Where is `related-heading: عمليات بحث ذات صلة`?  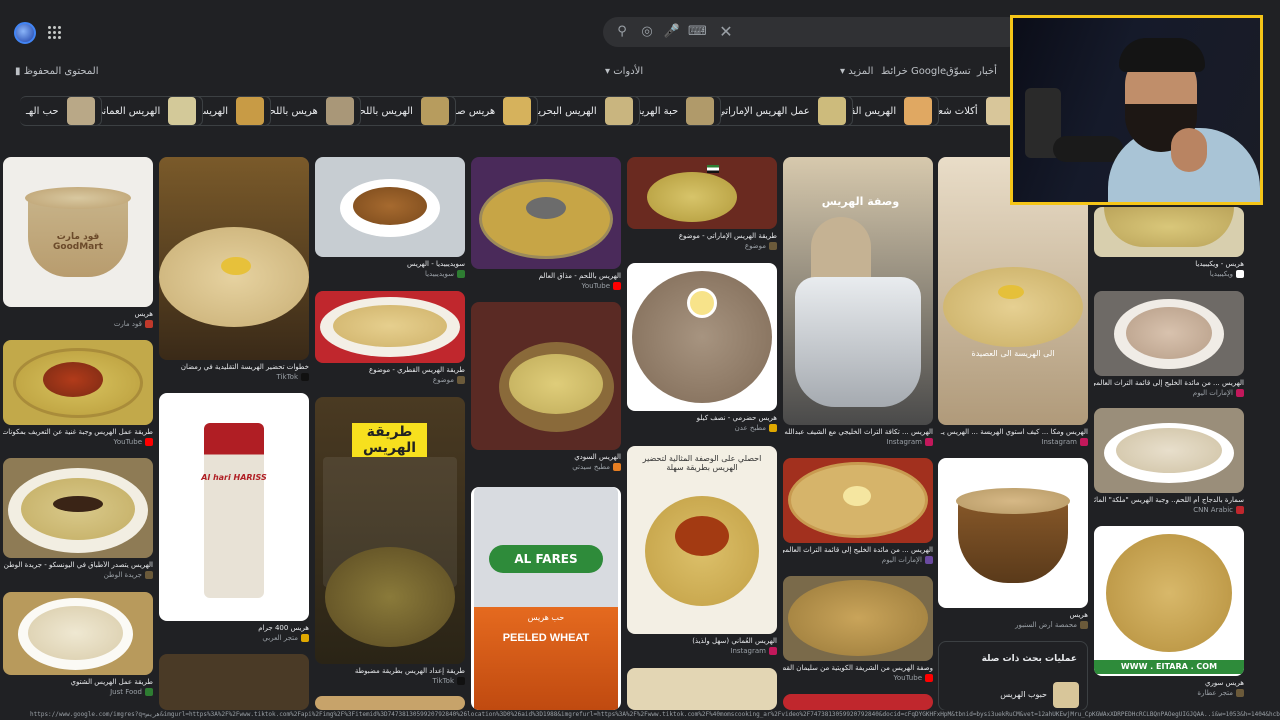 related-heading: عمليات بحث ذات صلة is located at coordinates (1029, 659).